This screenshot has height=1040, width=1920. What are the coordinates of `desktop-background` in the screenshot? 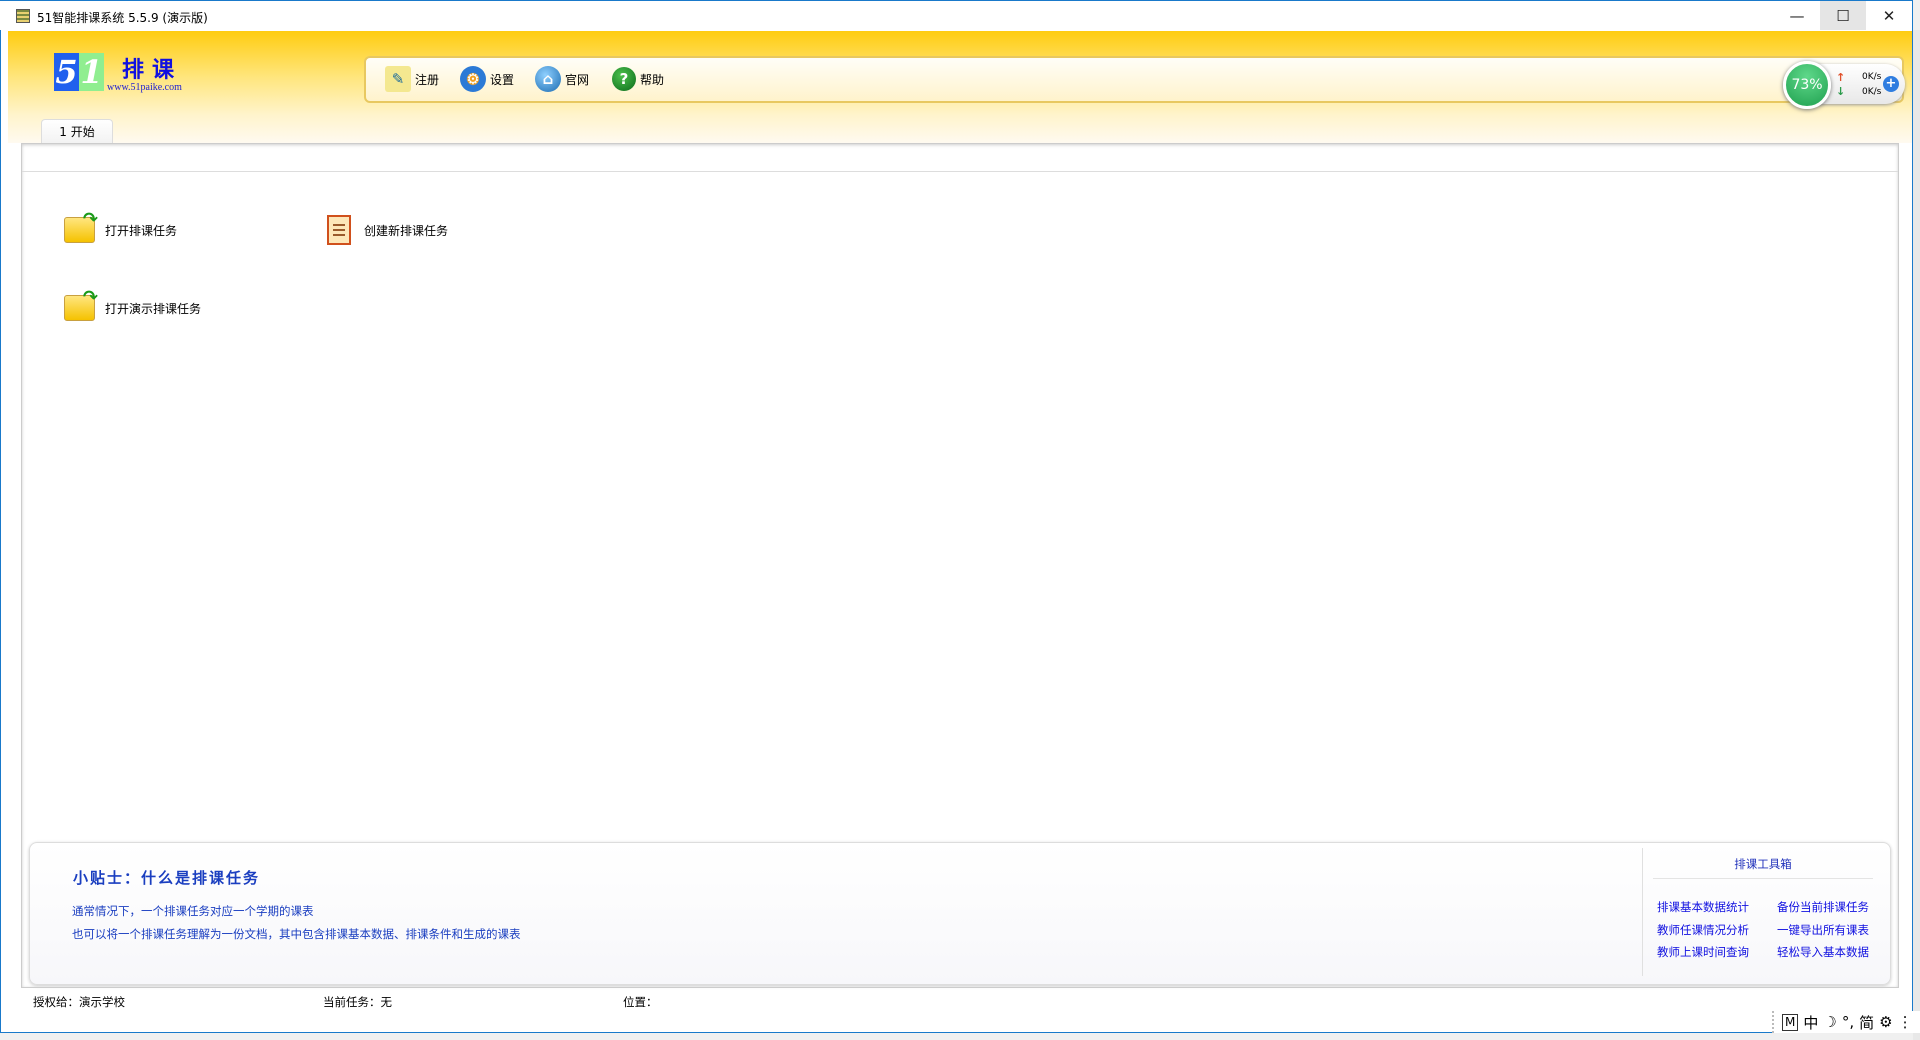 It's located at (1916, 535).